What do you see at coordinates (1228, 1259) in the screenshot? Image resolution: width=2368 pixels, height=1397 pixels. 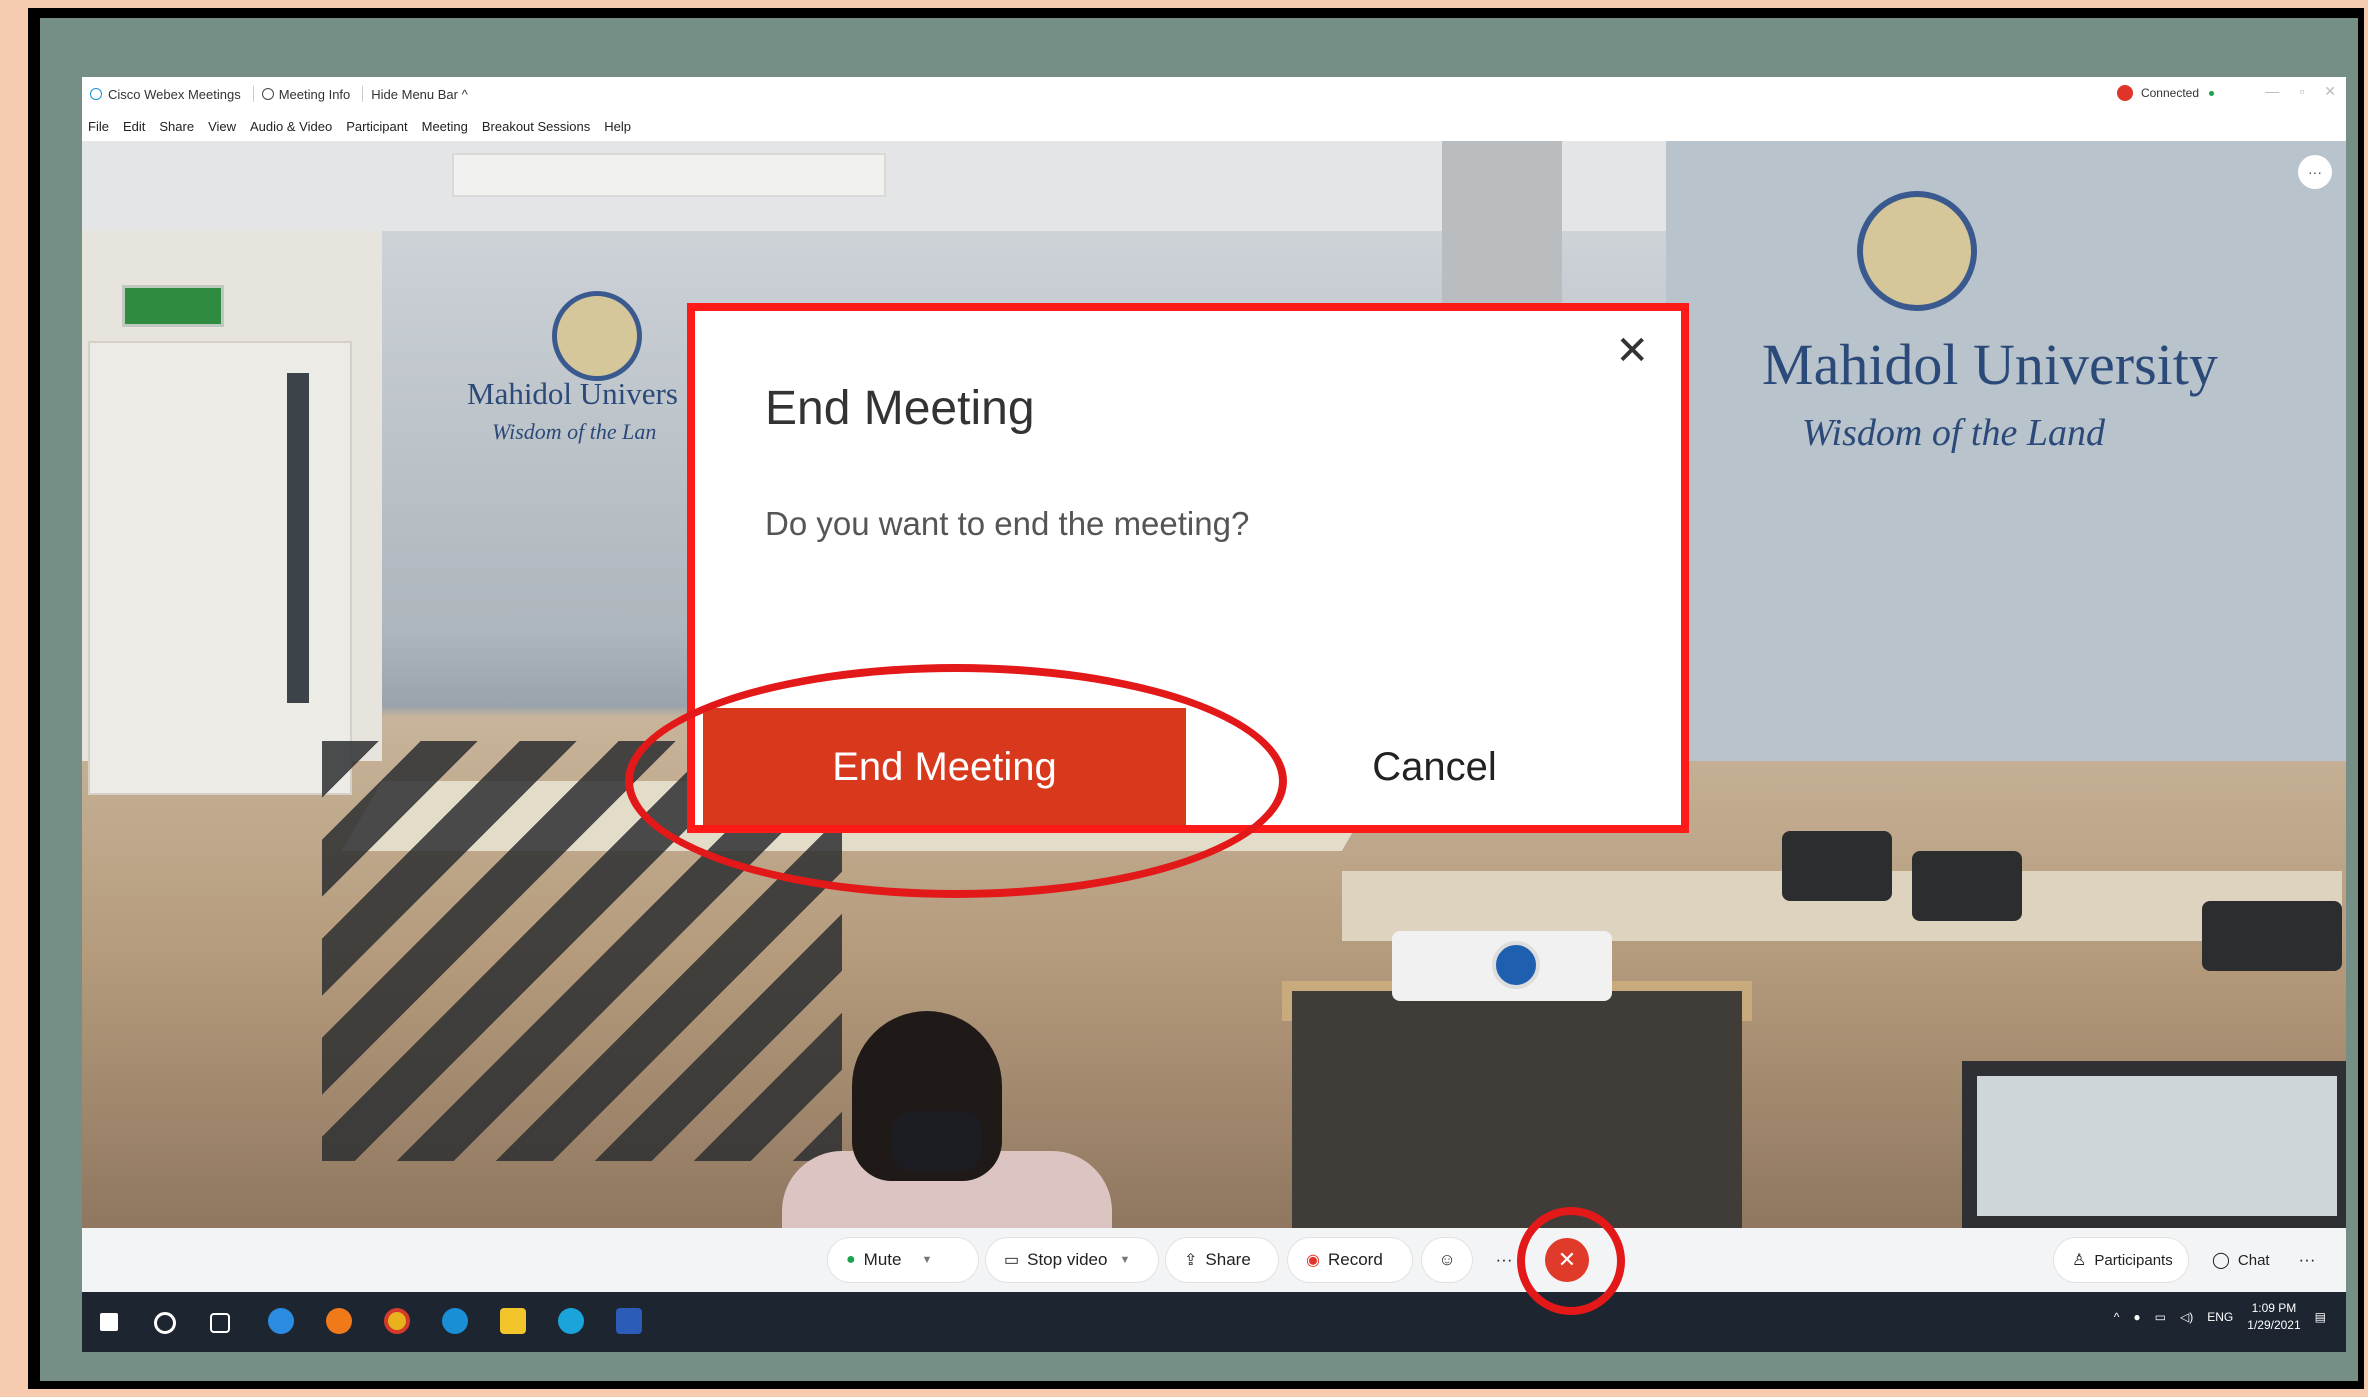 I see `share-label: Share` at bounding box center [1228, 1259].